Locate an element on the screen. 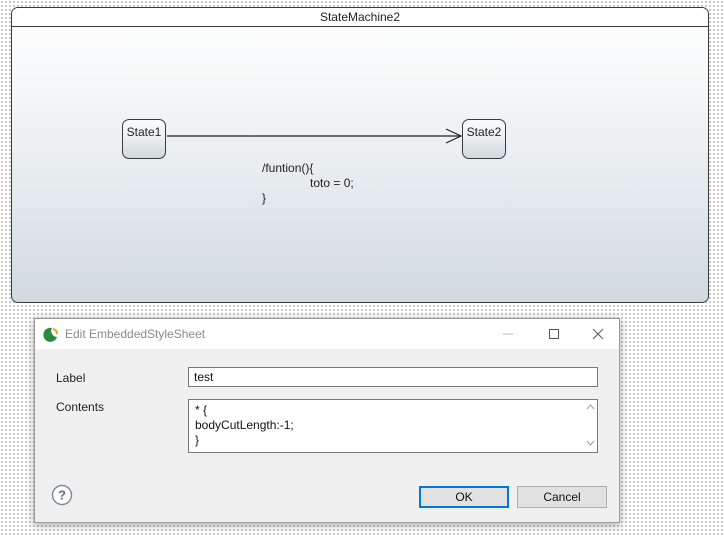 Image resolution: width=724 pixels, height=537 pixels. label-field-label: Label is located at coordinates (71, 378).